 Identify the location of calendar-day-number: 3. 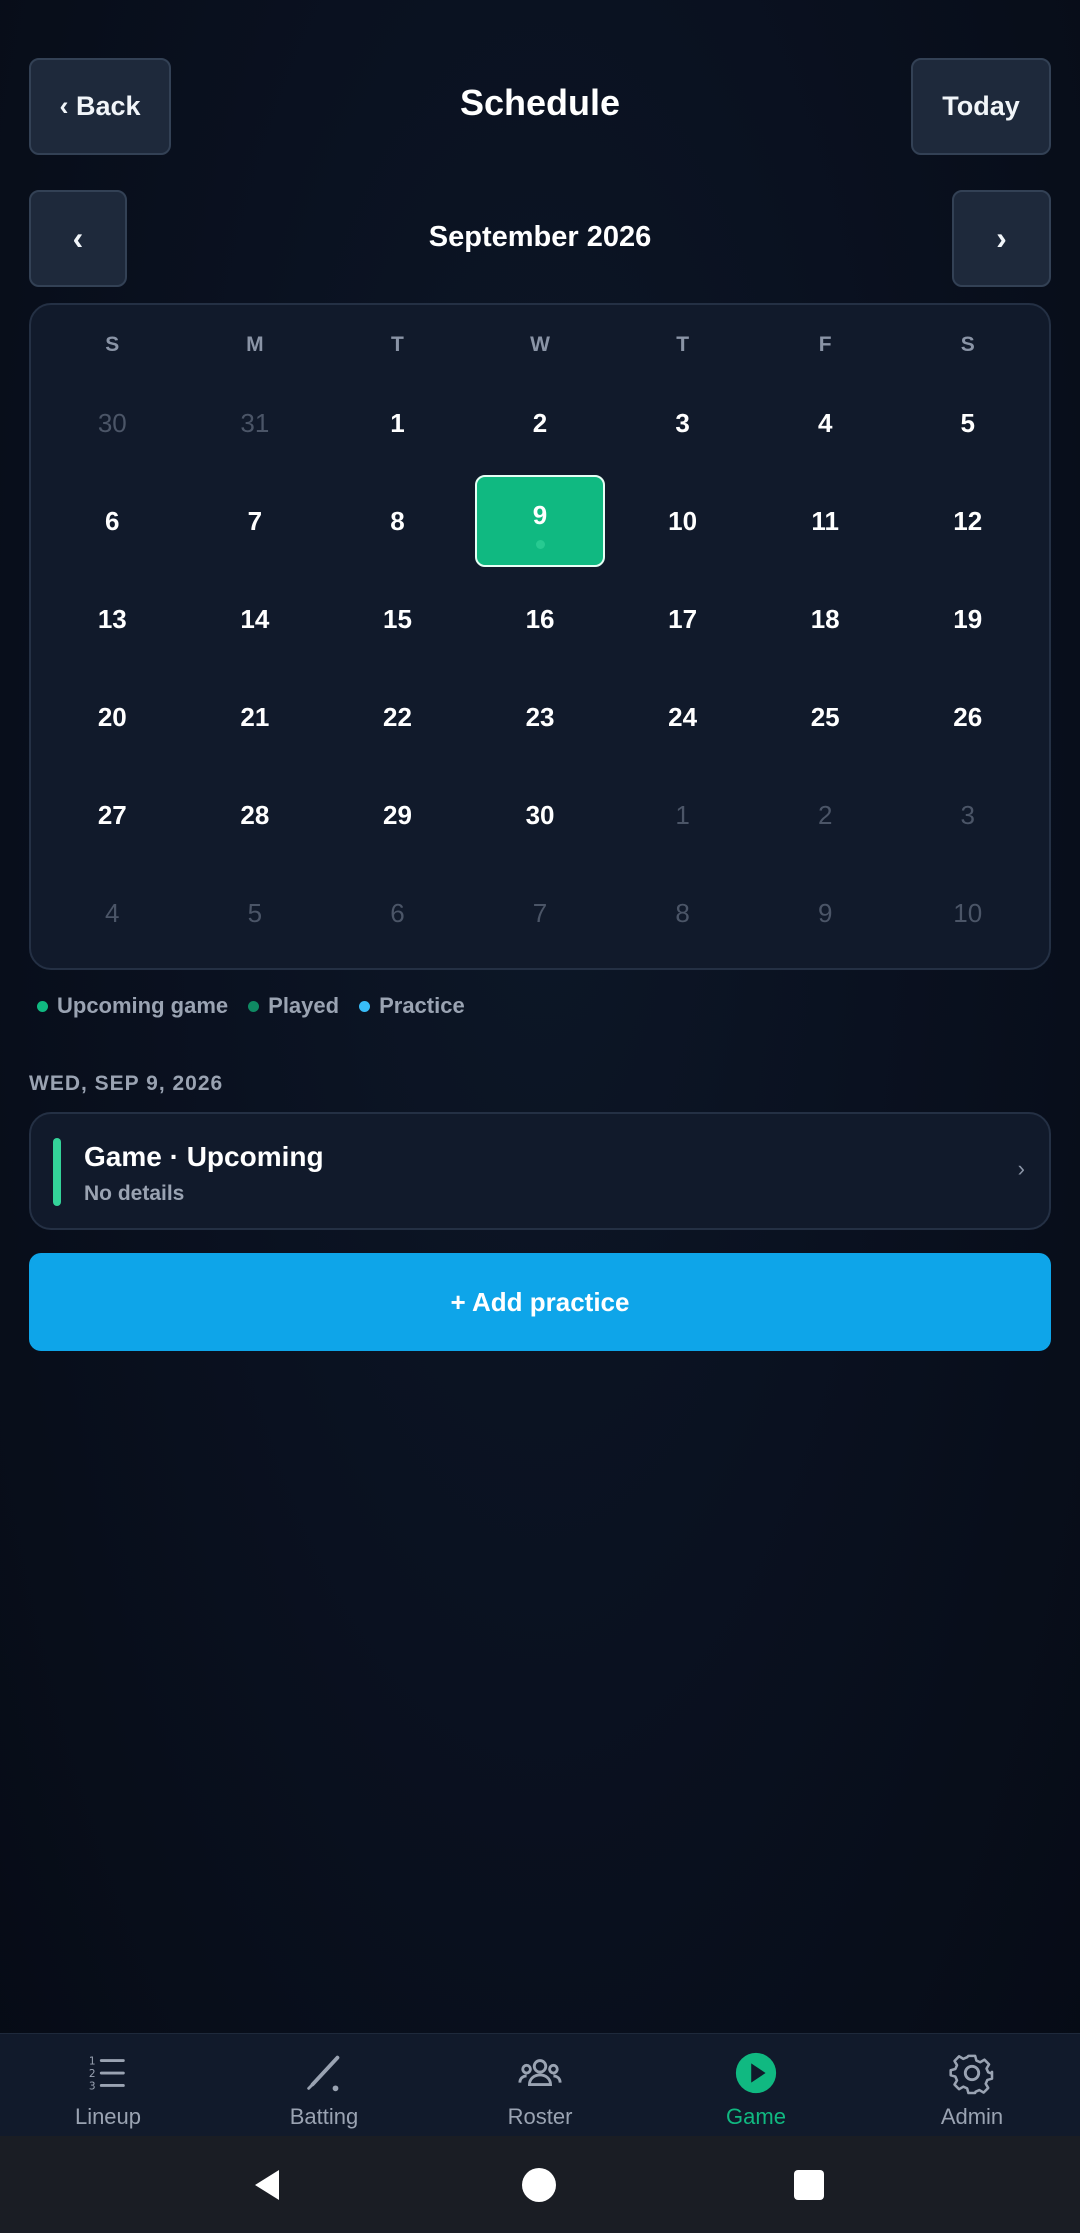
(682, 422).